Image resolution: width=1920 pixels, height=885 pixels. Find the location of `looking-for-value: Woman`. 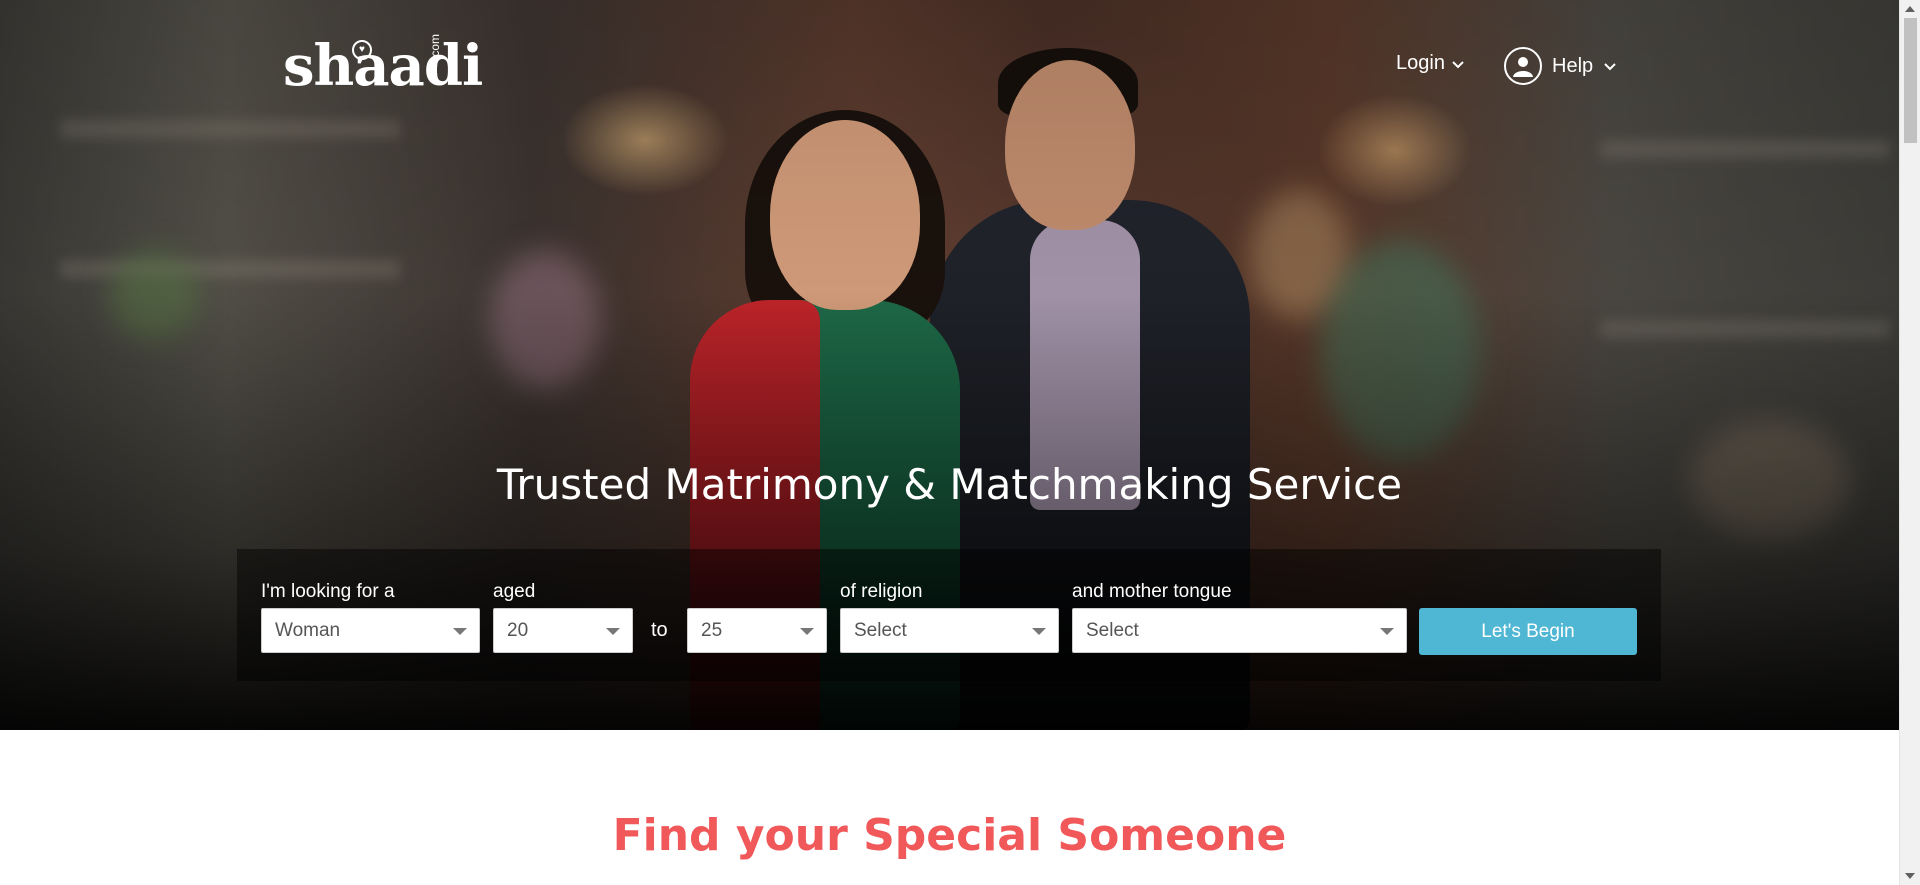

looking-for-value: Woman is located at coordinates (308, 630).